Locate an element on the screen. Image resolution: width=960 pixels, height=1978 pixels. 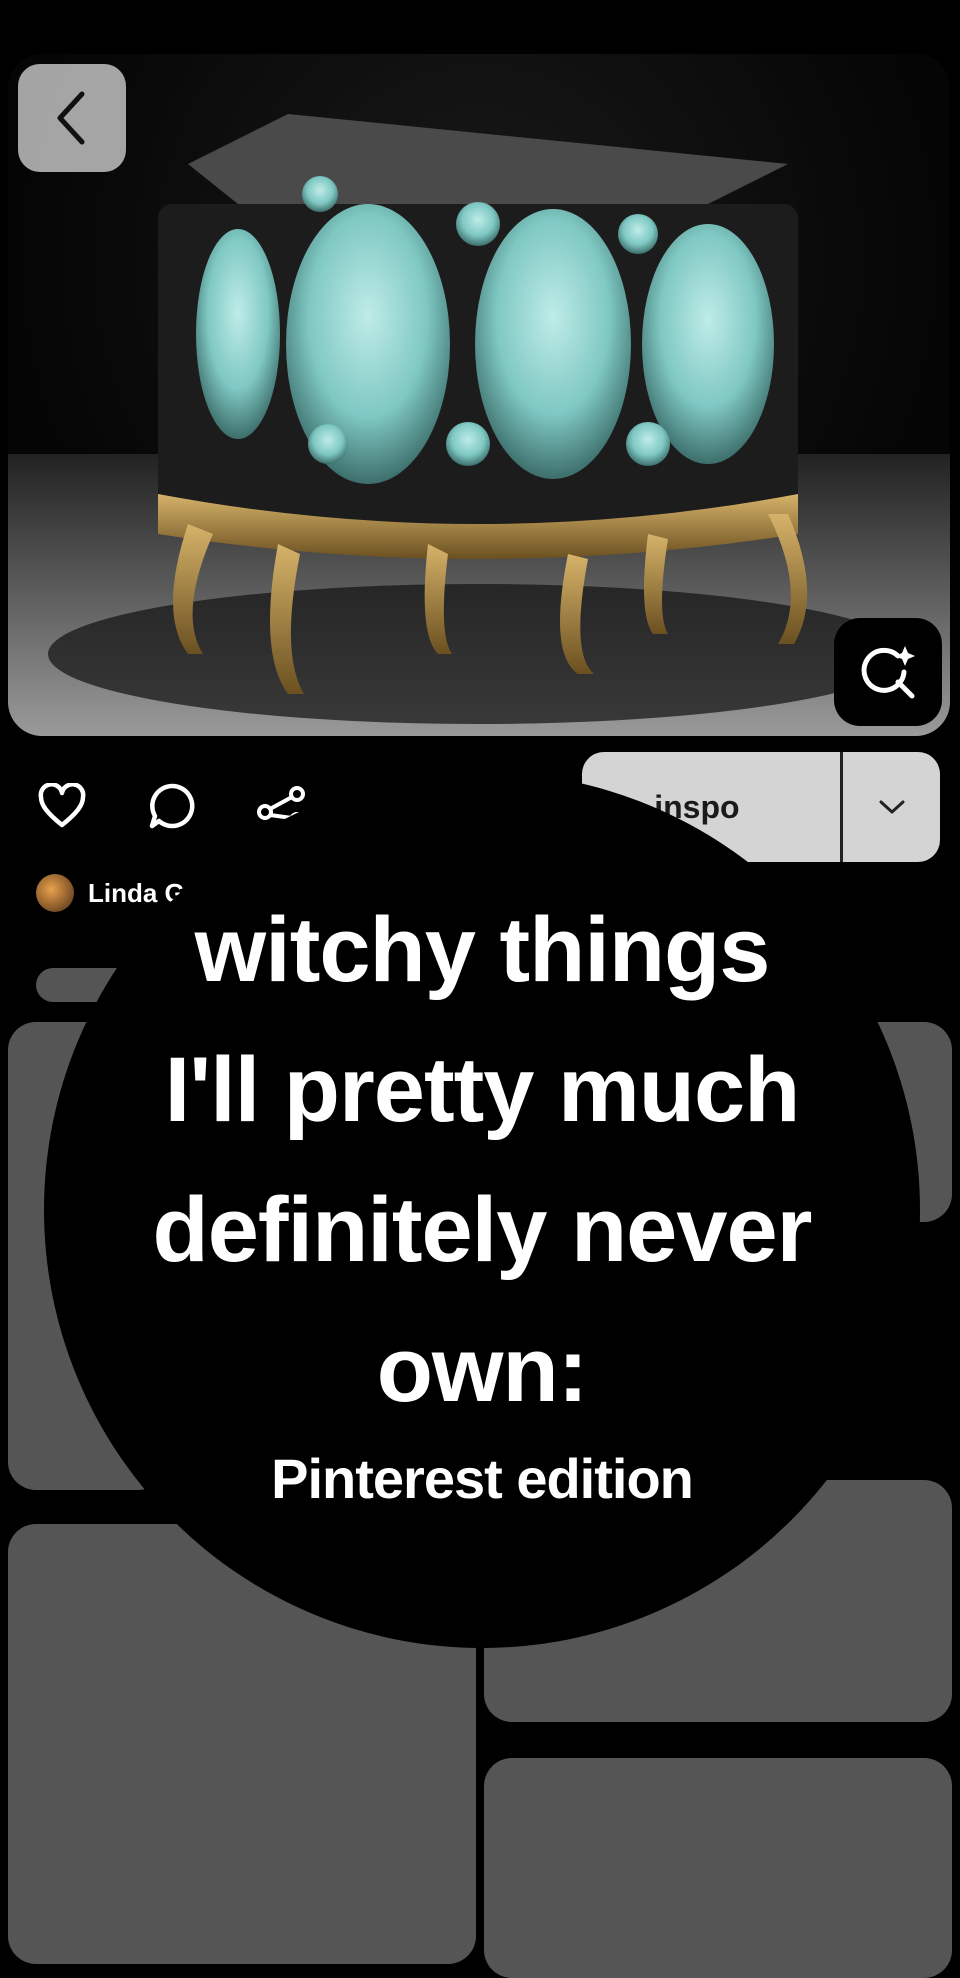
like-button is located at coordinates (62, 806).